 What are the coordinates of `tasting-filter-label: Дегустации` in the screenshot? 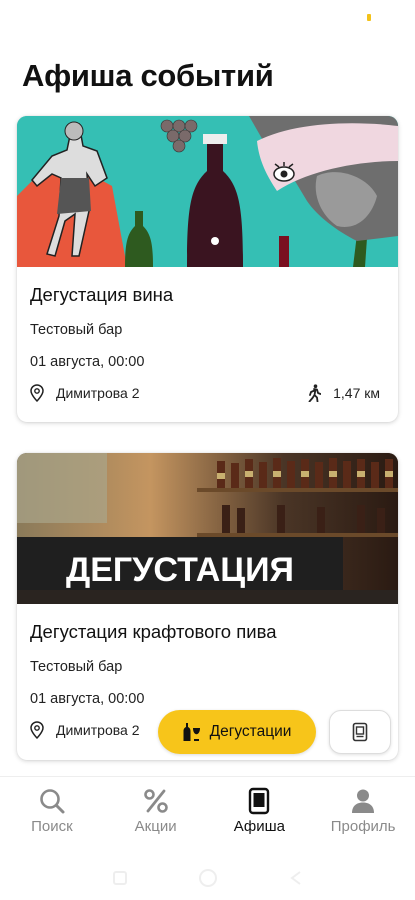 It's located at (250, 731).